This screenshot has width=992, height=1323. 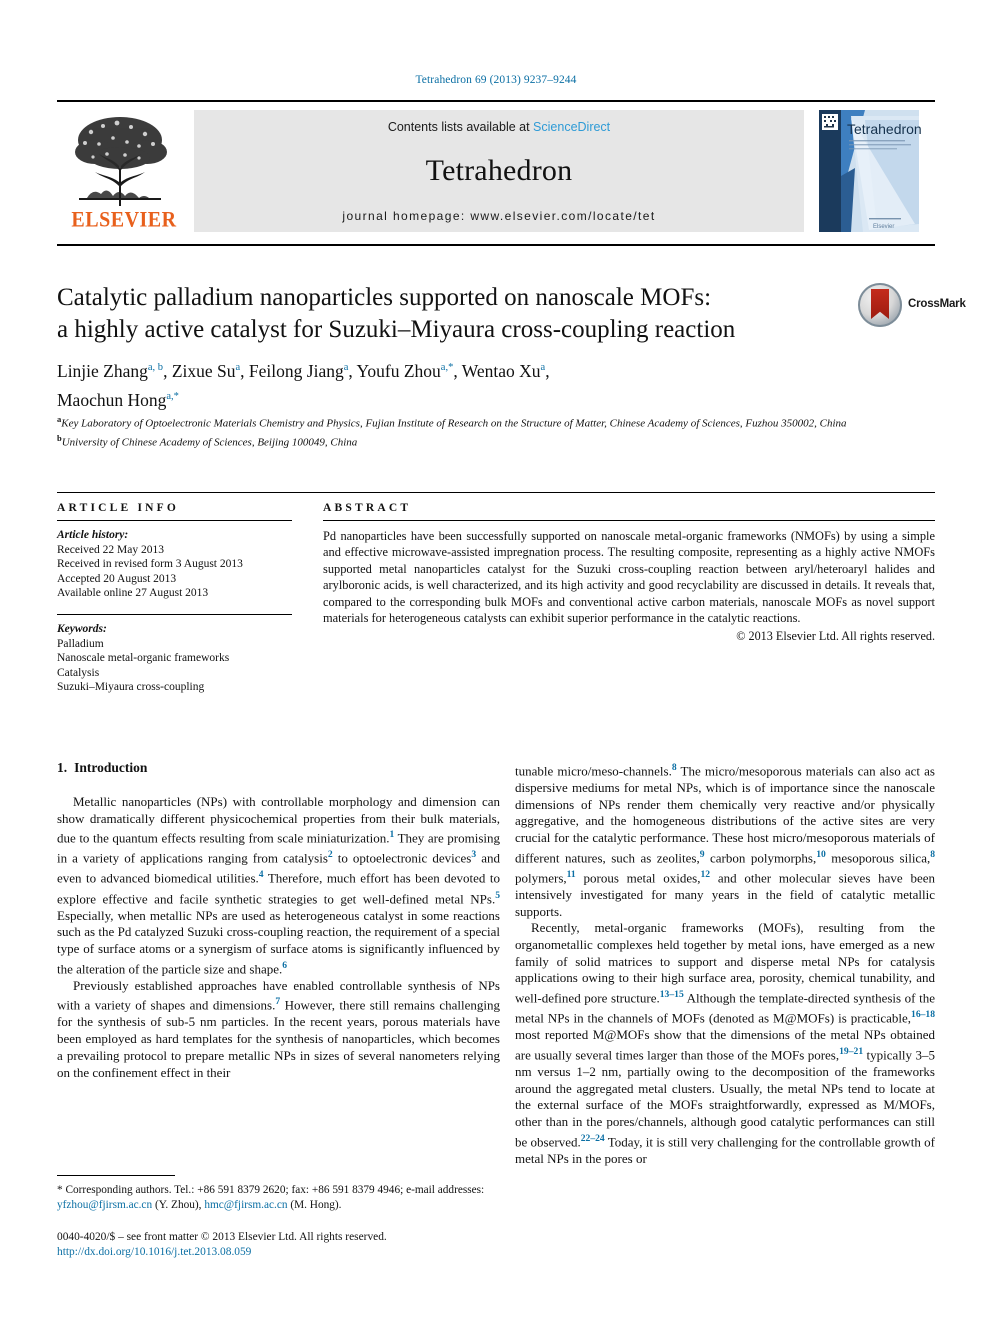 What do you see at coordinates (78, 672) in the screenshot?
I see `keyword-item: Catalysis` at bounding box center [78, 672].